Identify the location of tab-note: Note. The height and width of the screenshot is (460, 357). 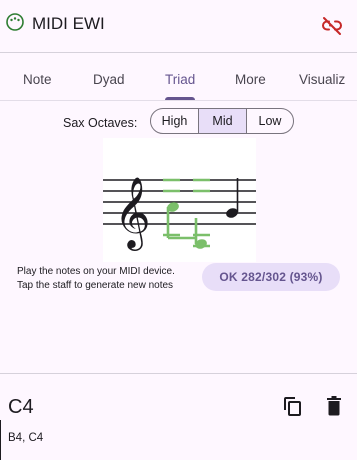
(37, 77).